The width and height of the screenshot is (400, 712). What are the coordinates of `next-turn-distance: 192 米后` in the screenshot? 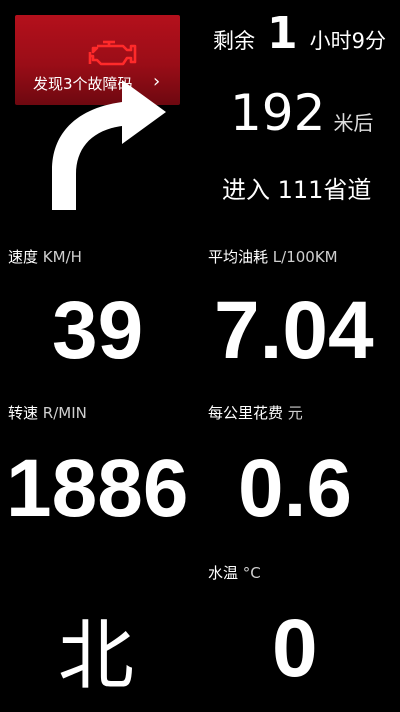 It's located at (301, 113).